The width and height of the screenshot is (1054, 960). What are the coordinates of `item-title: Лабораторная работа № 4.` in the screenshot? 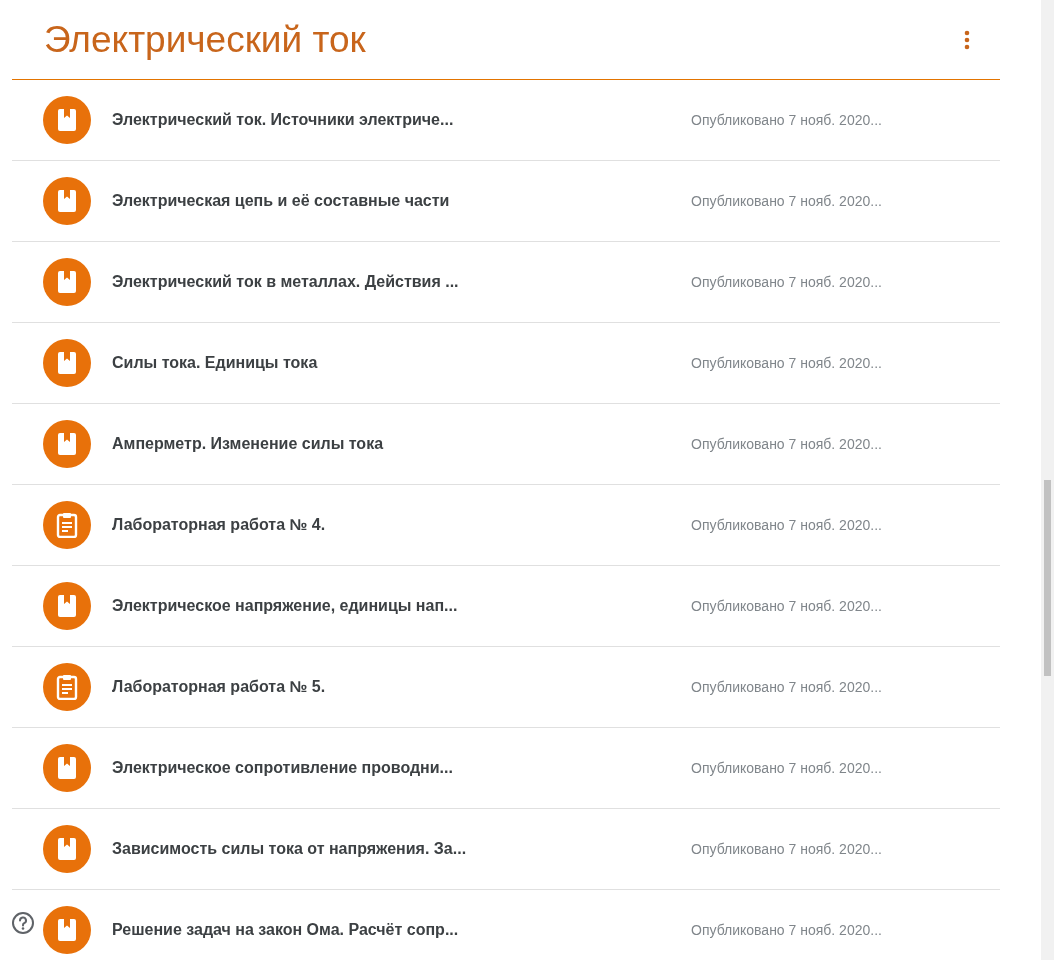 It's located at (219, 525).